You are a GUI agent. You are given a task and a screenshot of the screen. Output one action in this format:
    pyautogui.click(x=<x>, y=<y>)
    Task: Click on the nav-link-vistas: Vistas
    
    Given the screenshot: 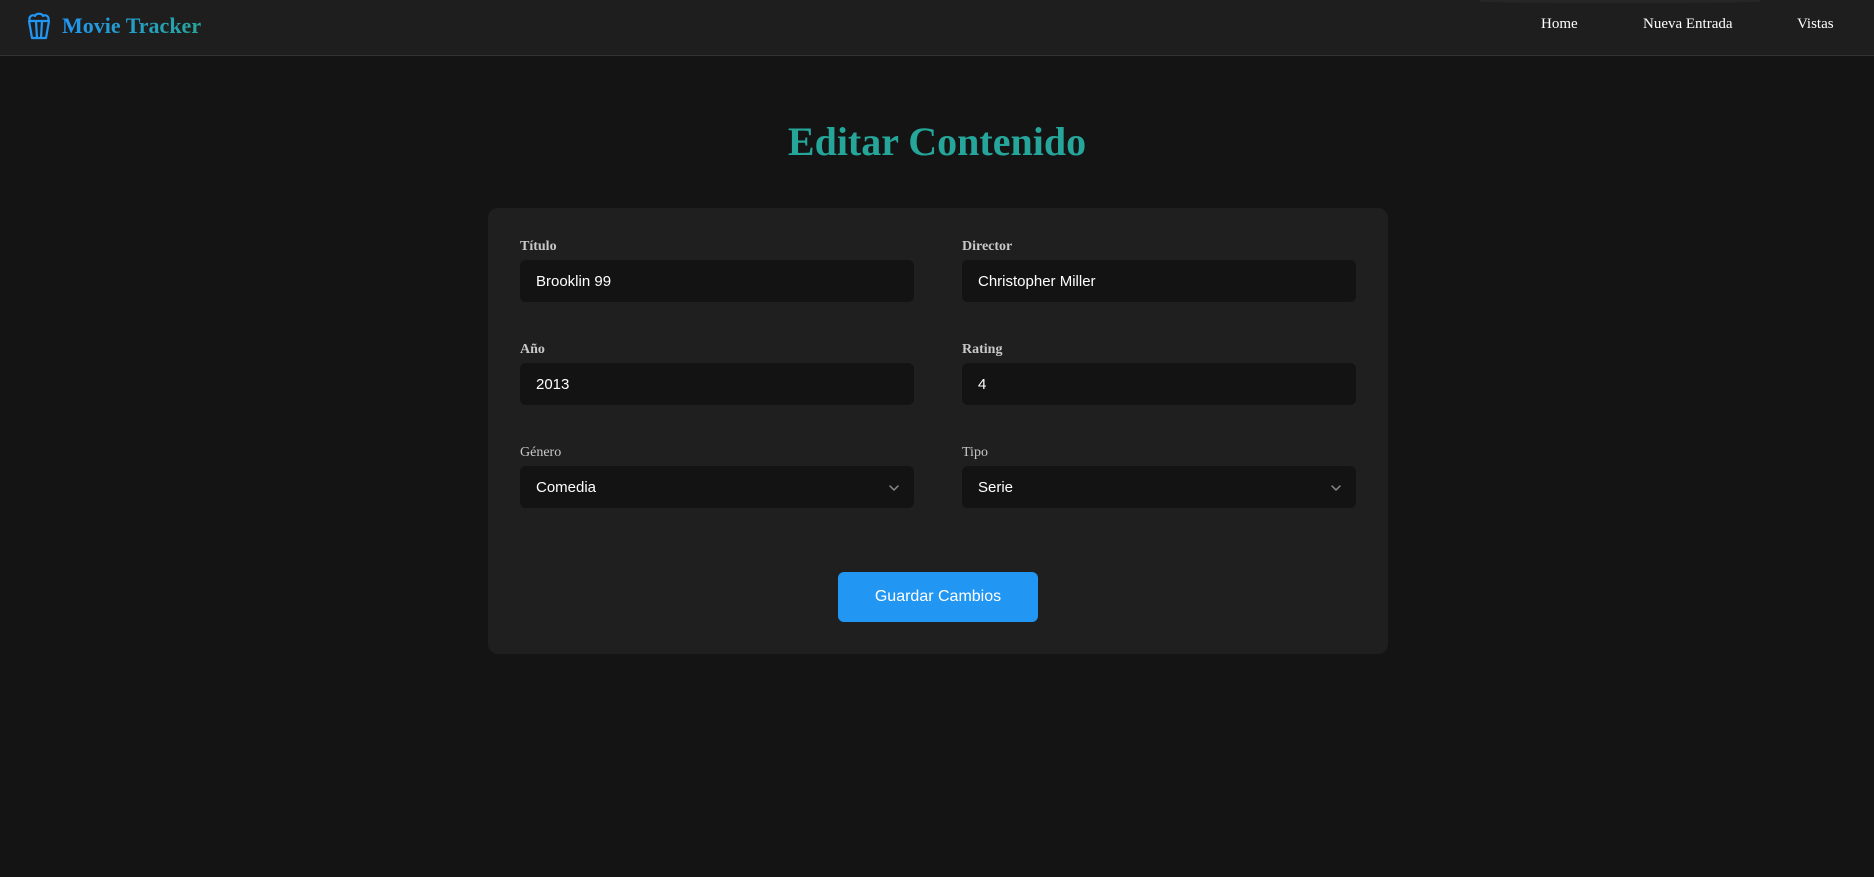 What is the action you would take?
    pyautogui.click(x=1815, y=24)
    